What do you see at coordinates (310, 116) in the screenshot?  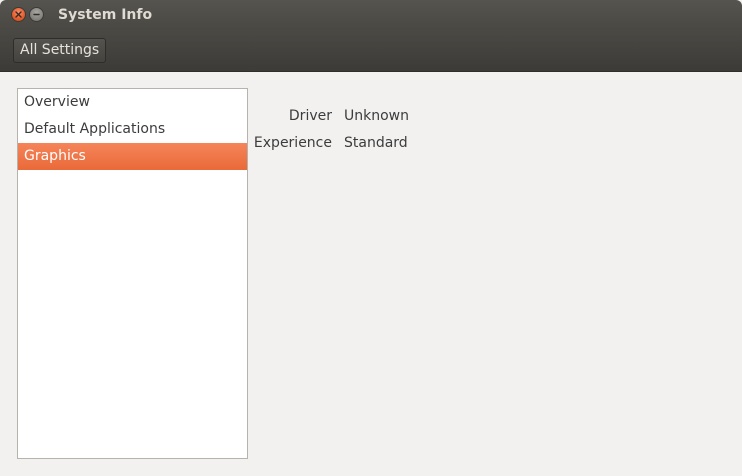 I see `driver-label: Driver` at bounding box center [310, 116].